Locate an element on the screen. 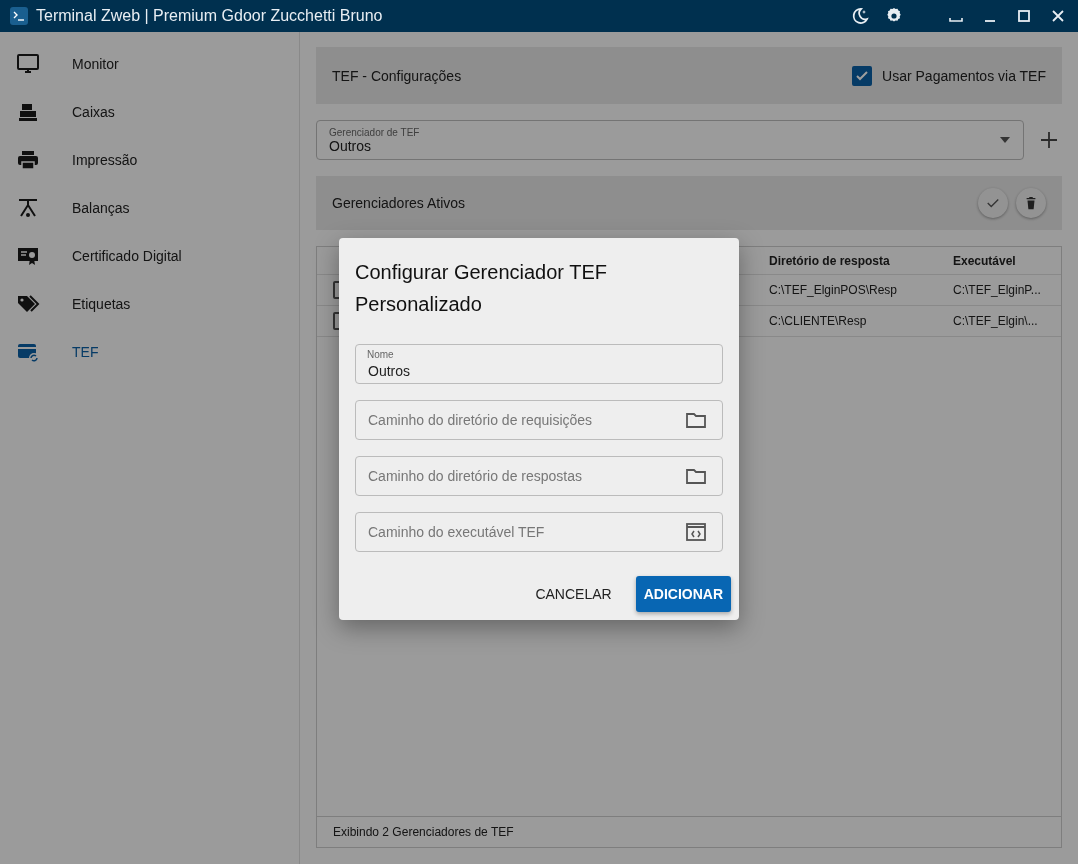 The image size is (1078, 864). input-field: Caminho do executável TEF is located at coordinates (539, 532).